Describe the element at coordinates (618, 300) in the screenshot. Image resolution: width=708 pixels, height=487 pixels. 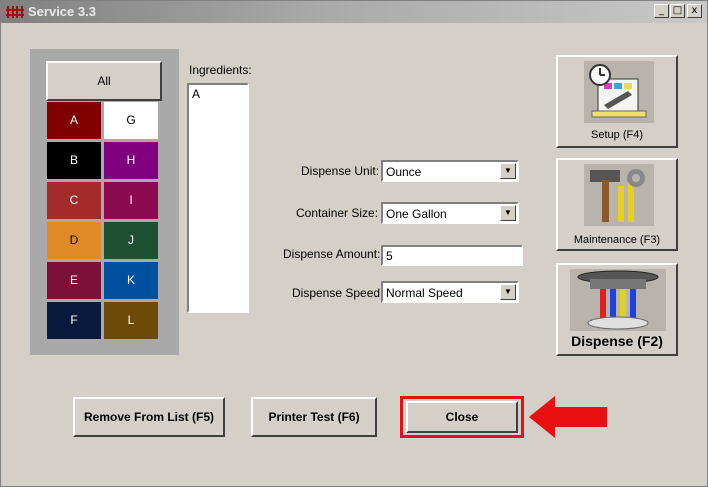
I see `dispenser-icon` at that location.